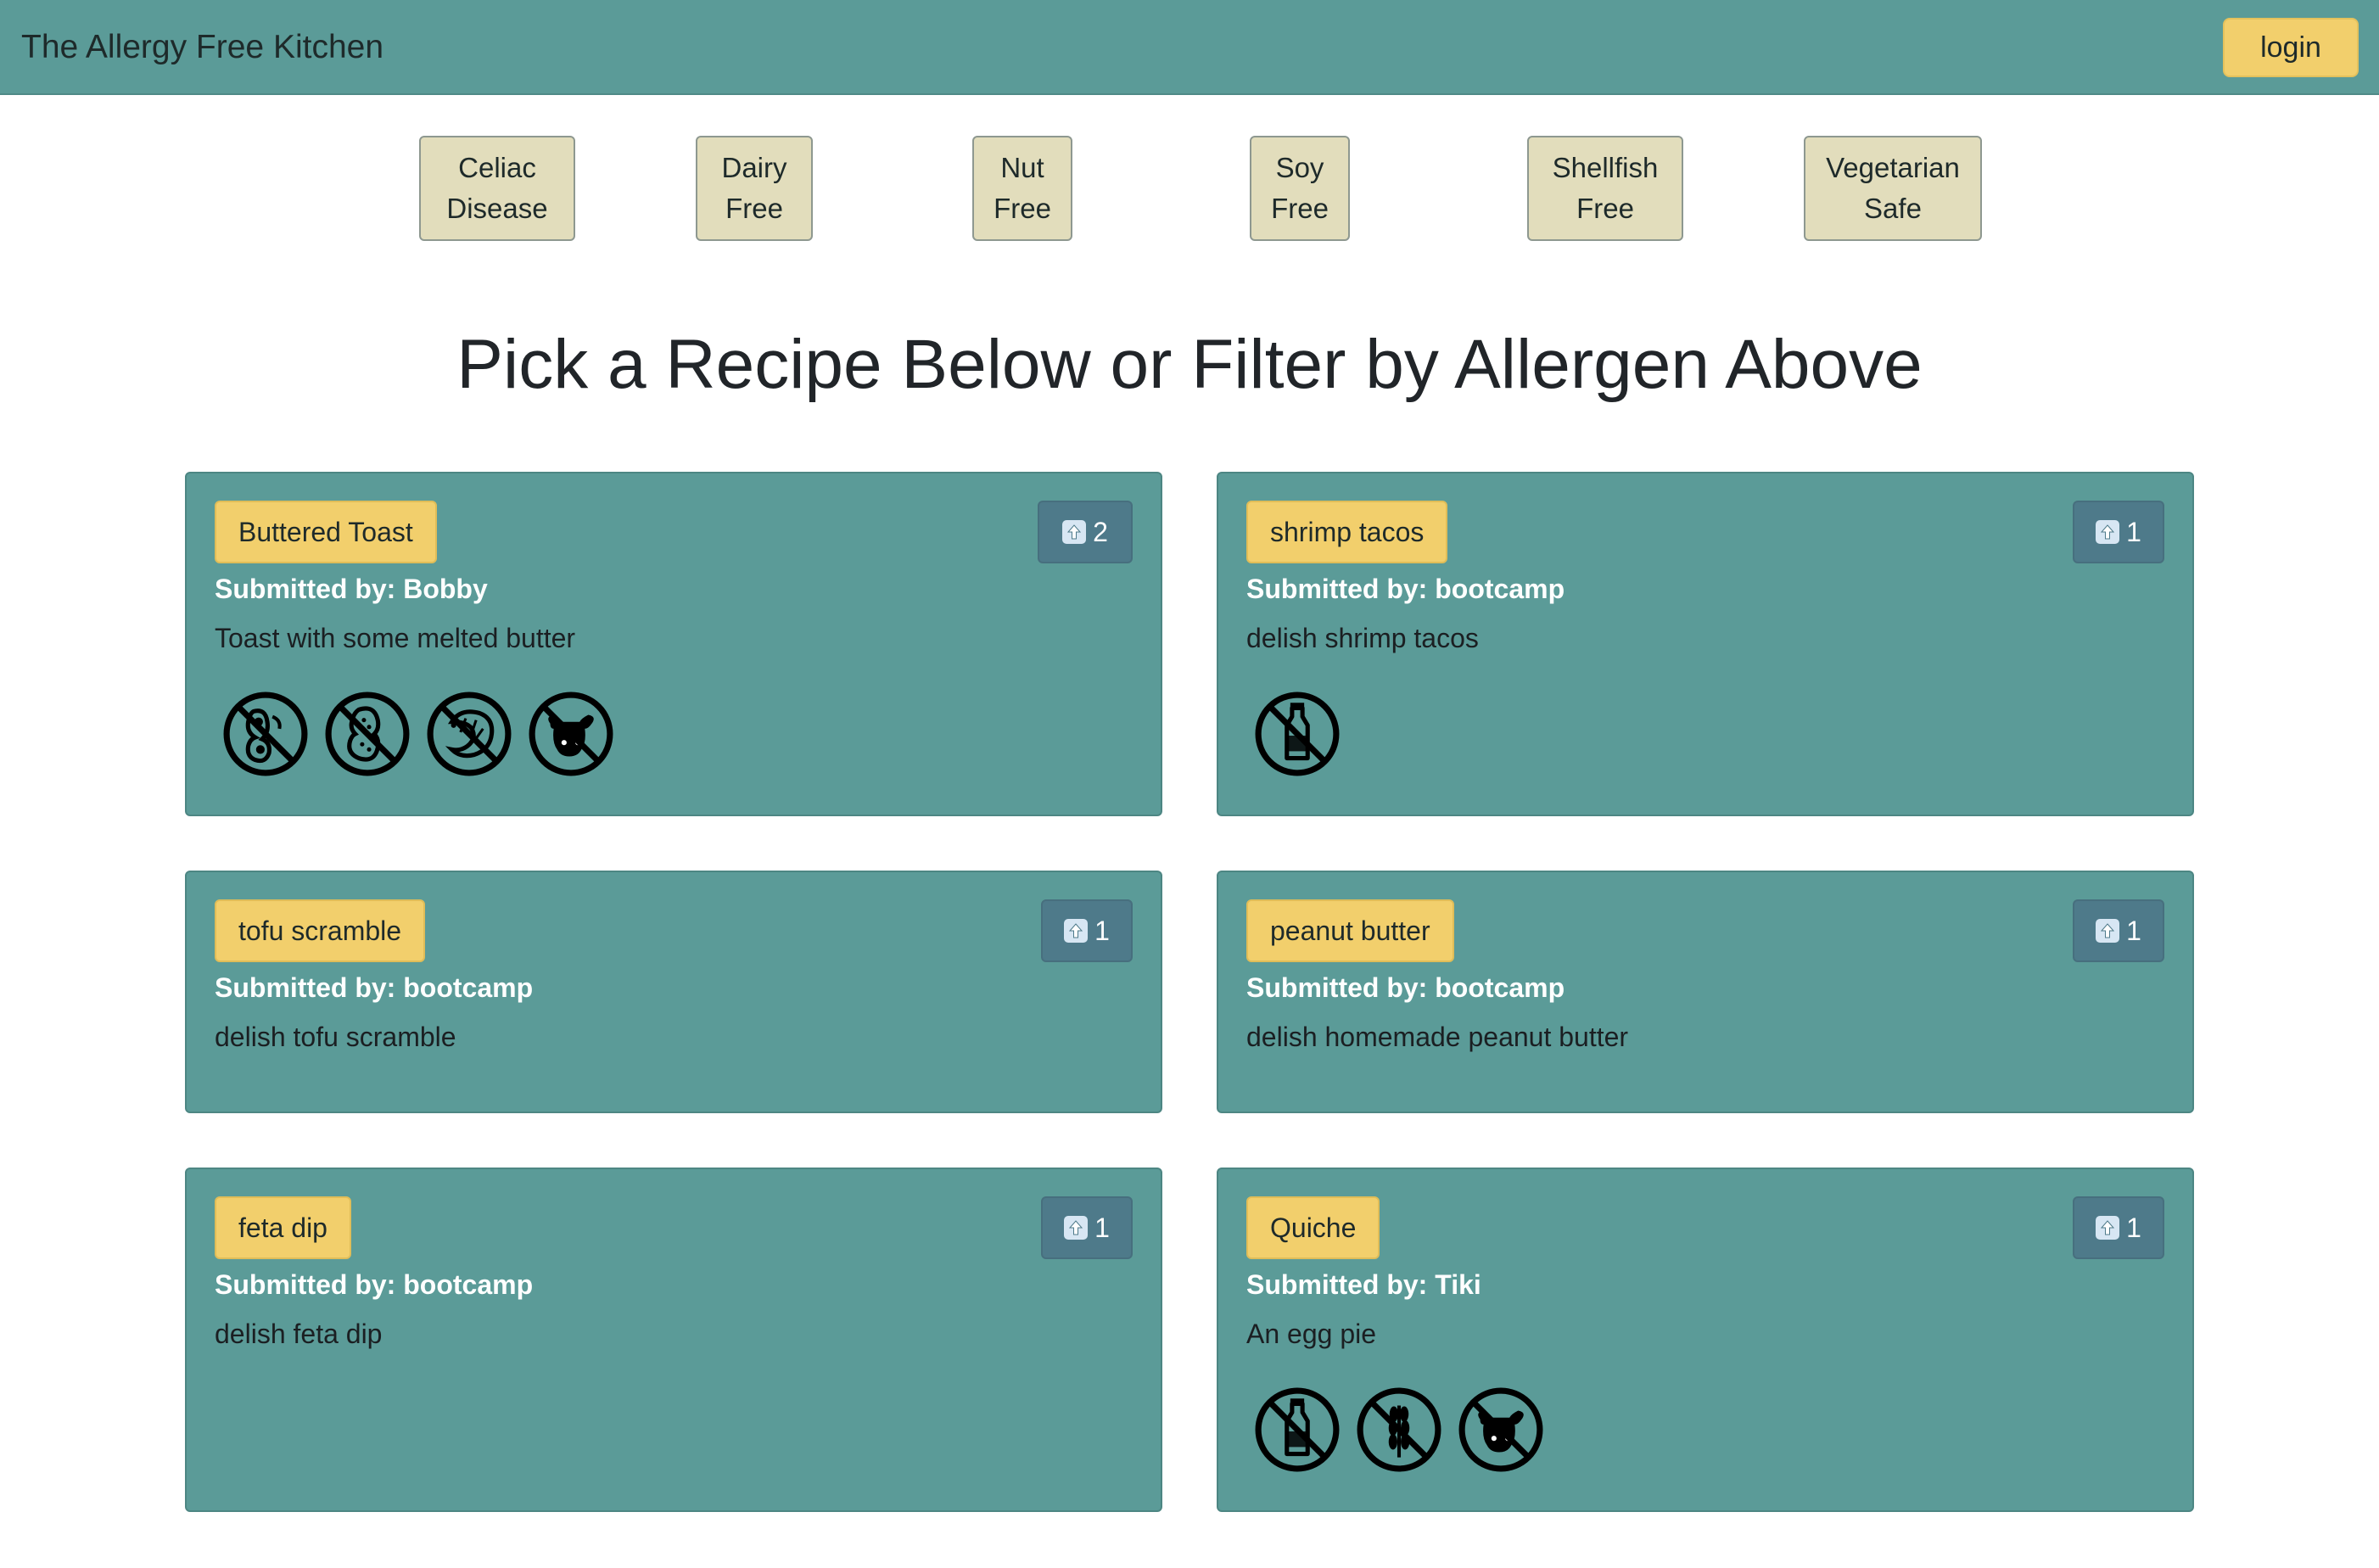 The height and width of the screenshot is (1568, 2379). What do you see at coordinates (754, 167) in the screenshot?
I see `filter-label-line1: Dairy` at bounding box center [754, 167].